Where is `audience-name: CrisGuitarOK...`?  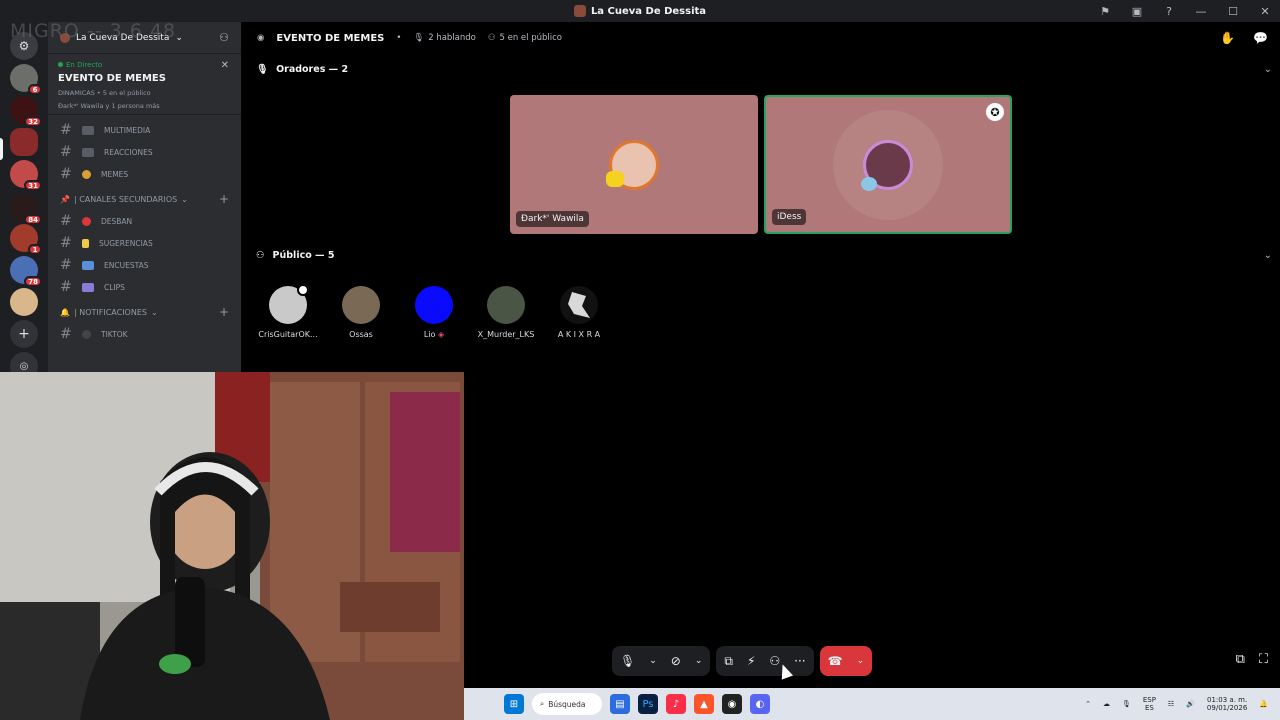
audience-name: CrisGuitarOK... is located at coordinates (288, 334).